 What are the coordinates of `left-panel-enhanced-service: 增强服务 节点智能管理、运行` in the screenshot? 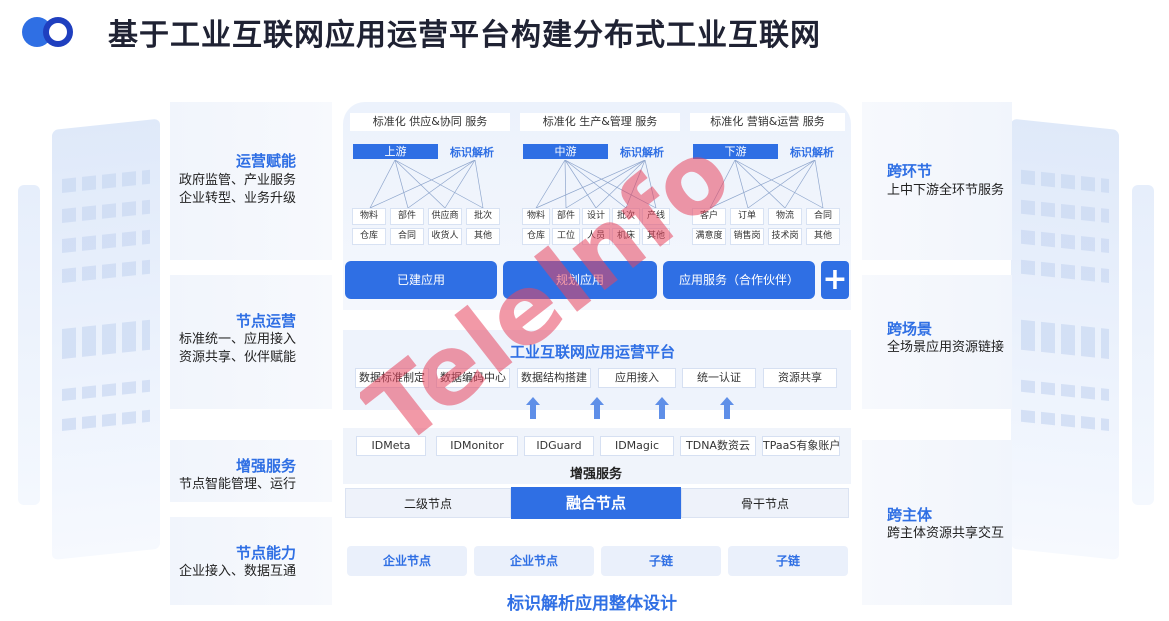 It's located at (251, 471).